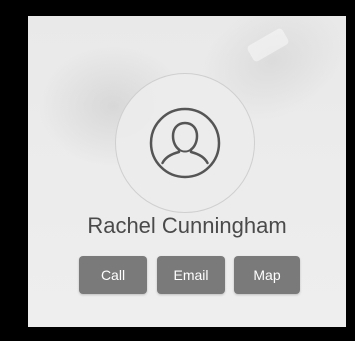 The height and width of the screenshot is (341, 355). I want to click on person-silhouette-icon, so click(185, 143).